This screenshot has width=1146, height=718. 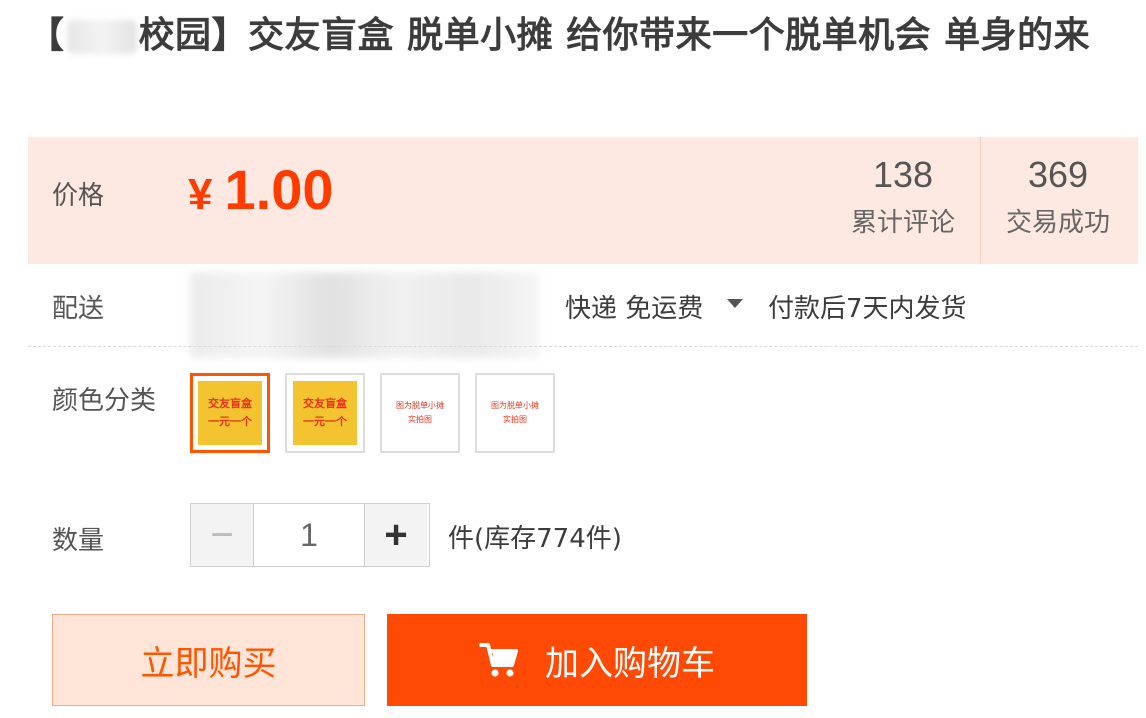 I want to click on divider, so click(x=583, y=346).